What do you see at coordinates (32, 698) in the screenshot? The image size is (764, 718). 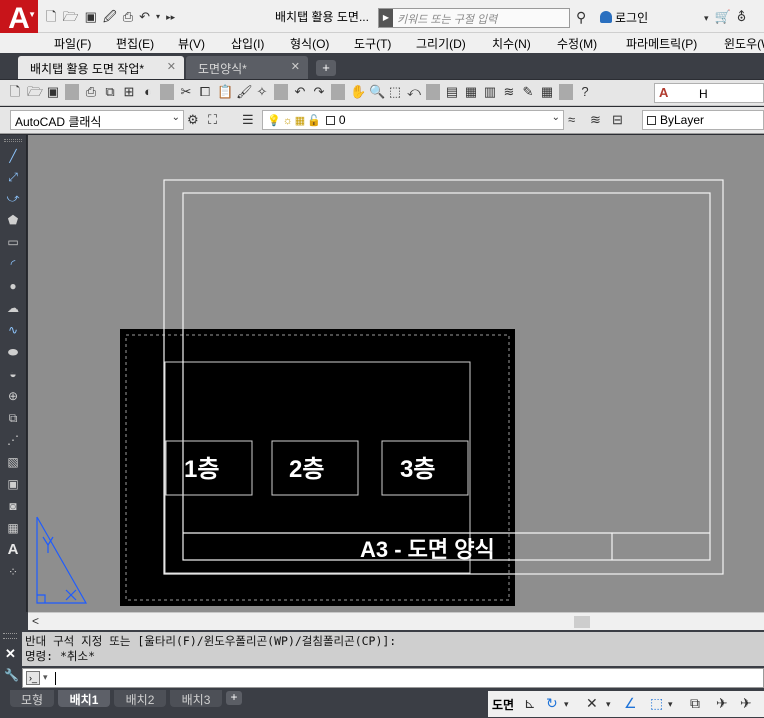 I see `layout-tab-model: 모형` at bounding box center [32, 698].